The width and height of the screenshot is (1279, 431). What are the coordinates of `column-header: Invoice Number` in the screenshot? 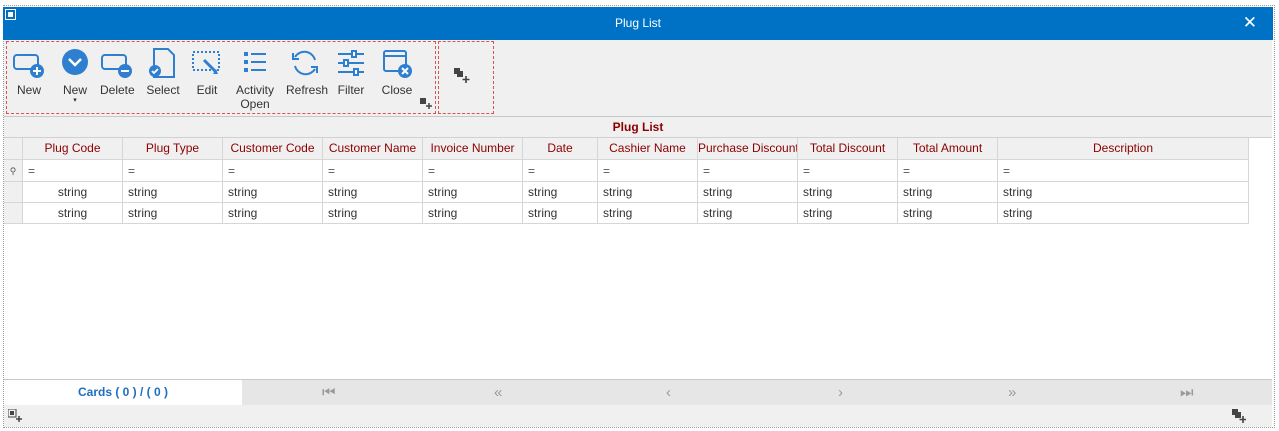 It's located at (473, 149).